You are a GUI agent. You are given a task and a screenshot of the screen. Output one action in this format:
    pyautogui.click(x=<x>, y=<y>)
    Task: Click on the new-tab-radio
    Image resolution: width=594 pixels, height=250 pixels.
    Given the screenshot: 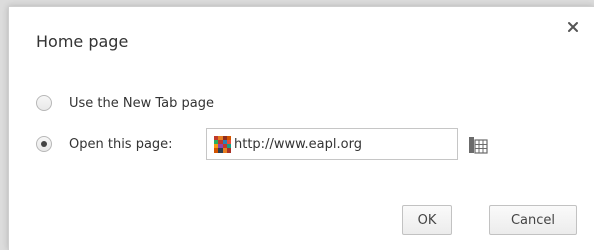 What is the action you would take?
    pyautogui.click(x=44, y=103)
    